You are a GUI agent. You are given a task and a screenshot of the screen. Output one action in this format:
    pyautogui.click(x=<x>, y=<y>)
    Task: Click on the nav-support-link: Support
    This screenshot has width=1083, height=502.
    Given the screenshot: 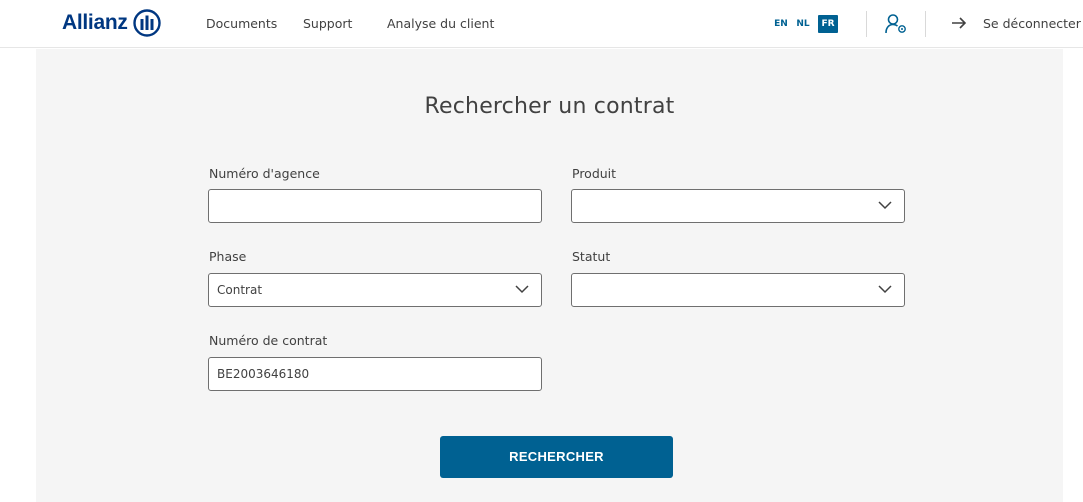 What is the action you would take?
    pyautogui.click(x=327, y=23)
    